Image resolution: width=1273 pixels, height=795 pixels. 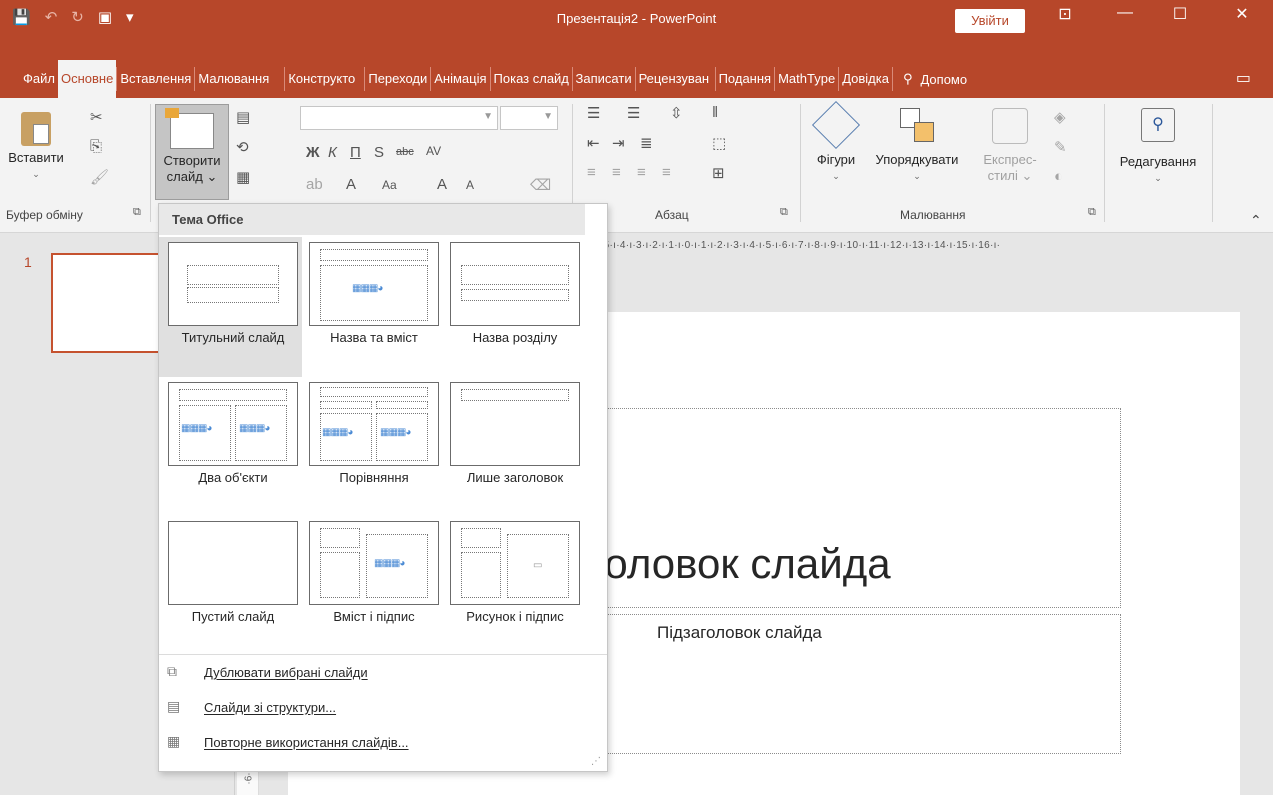 I want to click on align-right-icon: ≡, so click(x=641, y=172).